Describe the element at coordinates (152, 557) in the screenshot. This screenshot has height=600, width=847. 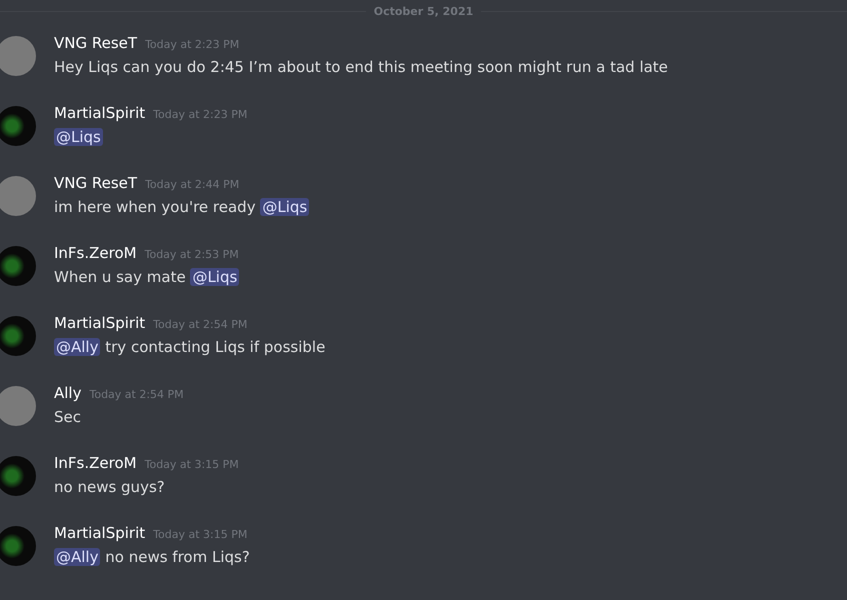
I see `message-text: @Ally no news from Liqs?` at that location.